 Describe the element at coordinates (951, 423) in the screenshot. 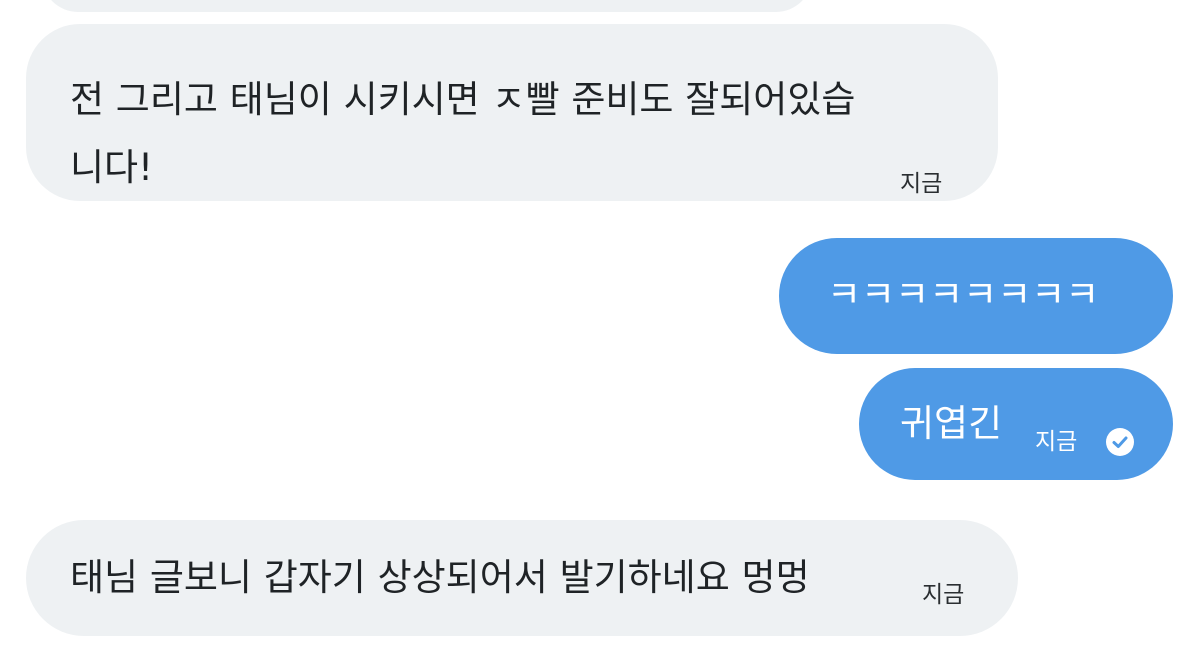

I see `message-text: 귀엽긴` at that location.